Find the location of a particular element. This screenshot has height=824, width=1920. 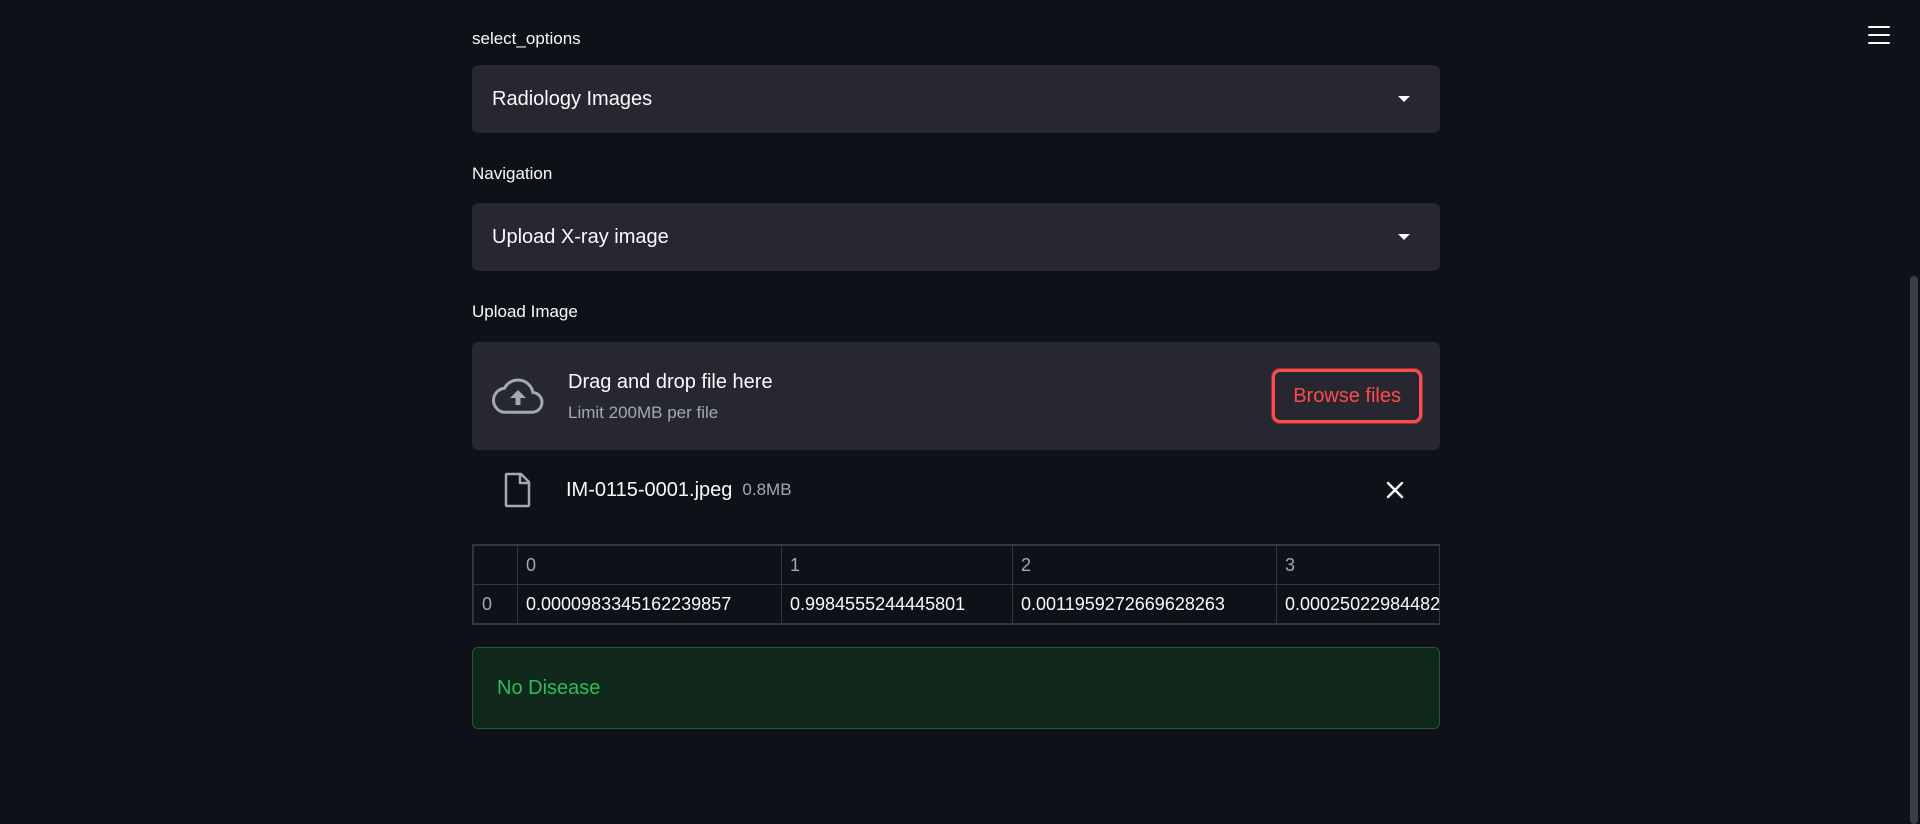

browse-files-button: Browse files is located at coordinates (1347, 396).